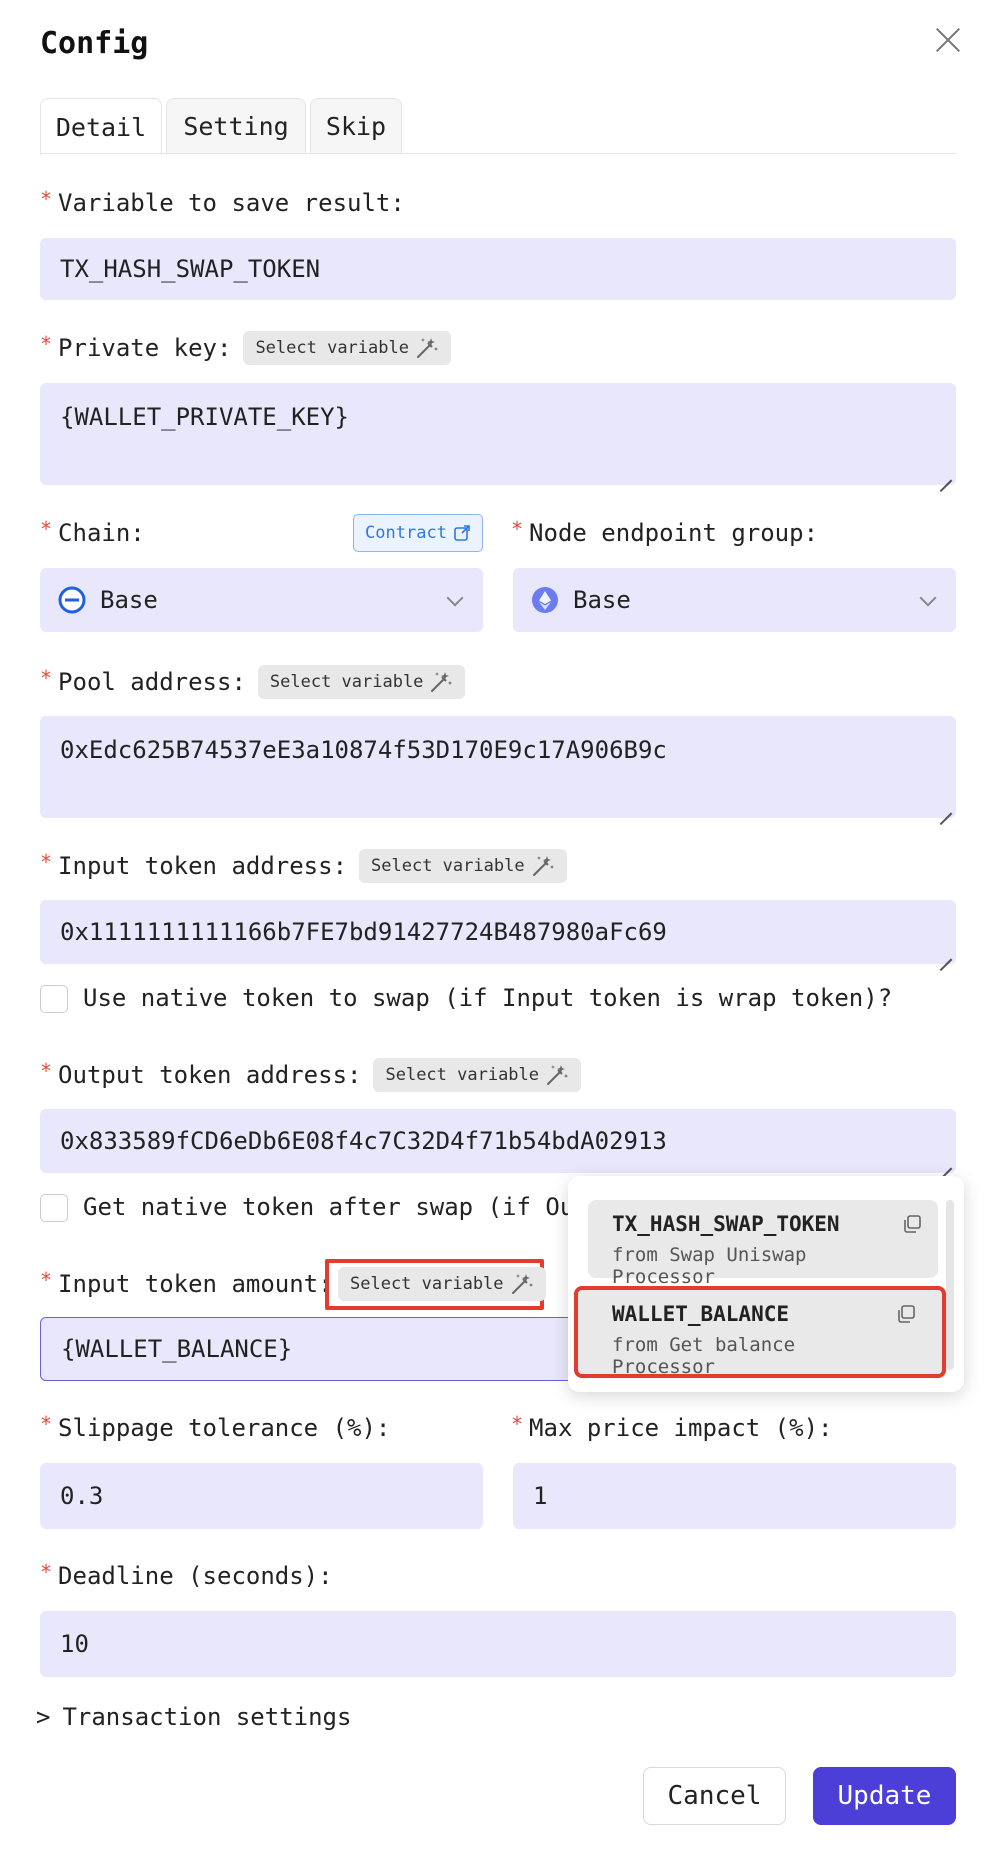  What do you see at coordinates (701, 1314) in the screenshot?
I see `variable-option-name: WALLET_BALANCE` at bounding box center [701, 1314].